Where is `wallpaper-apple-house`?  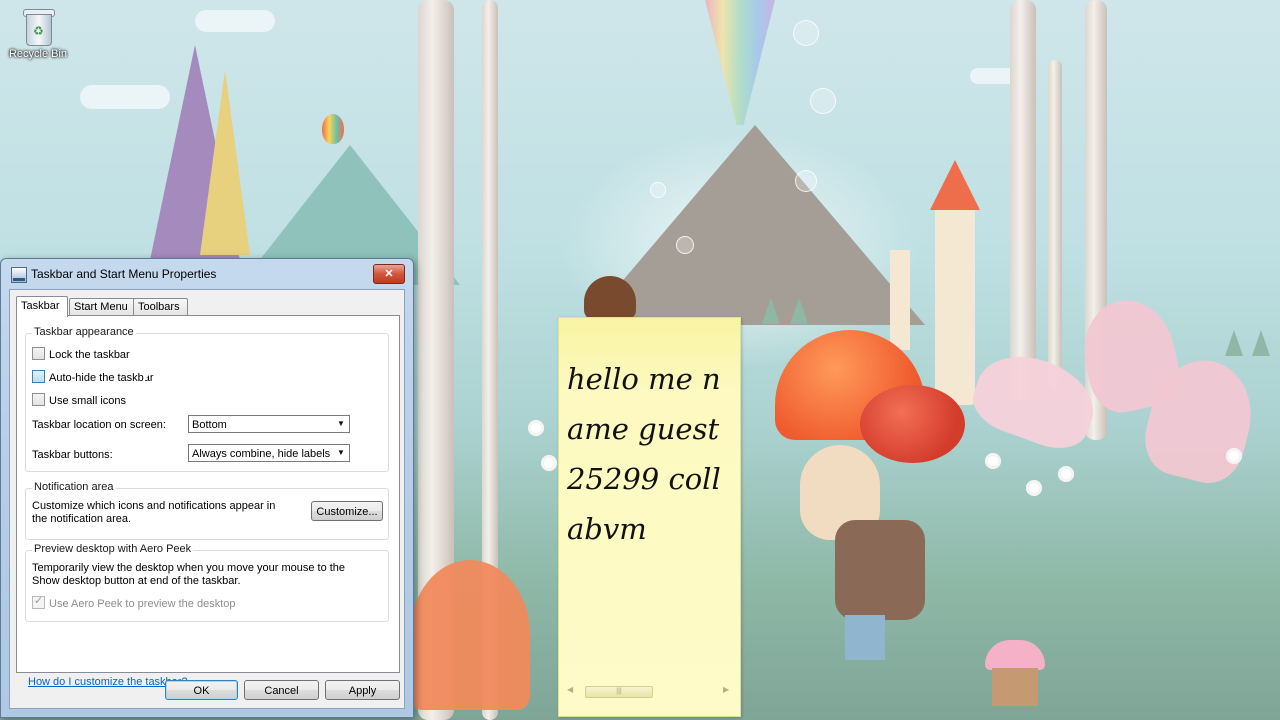
wallpaper-apple-house is located at coordinates (912, 424).